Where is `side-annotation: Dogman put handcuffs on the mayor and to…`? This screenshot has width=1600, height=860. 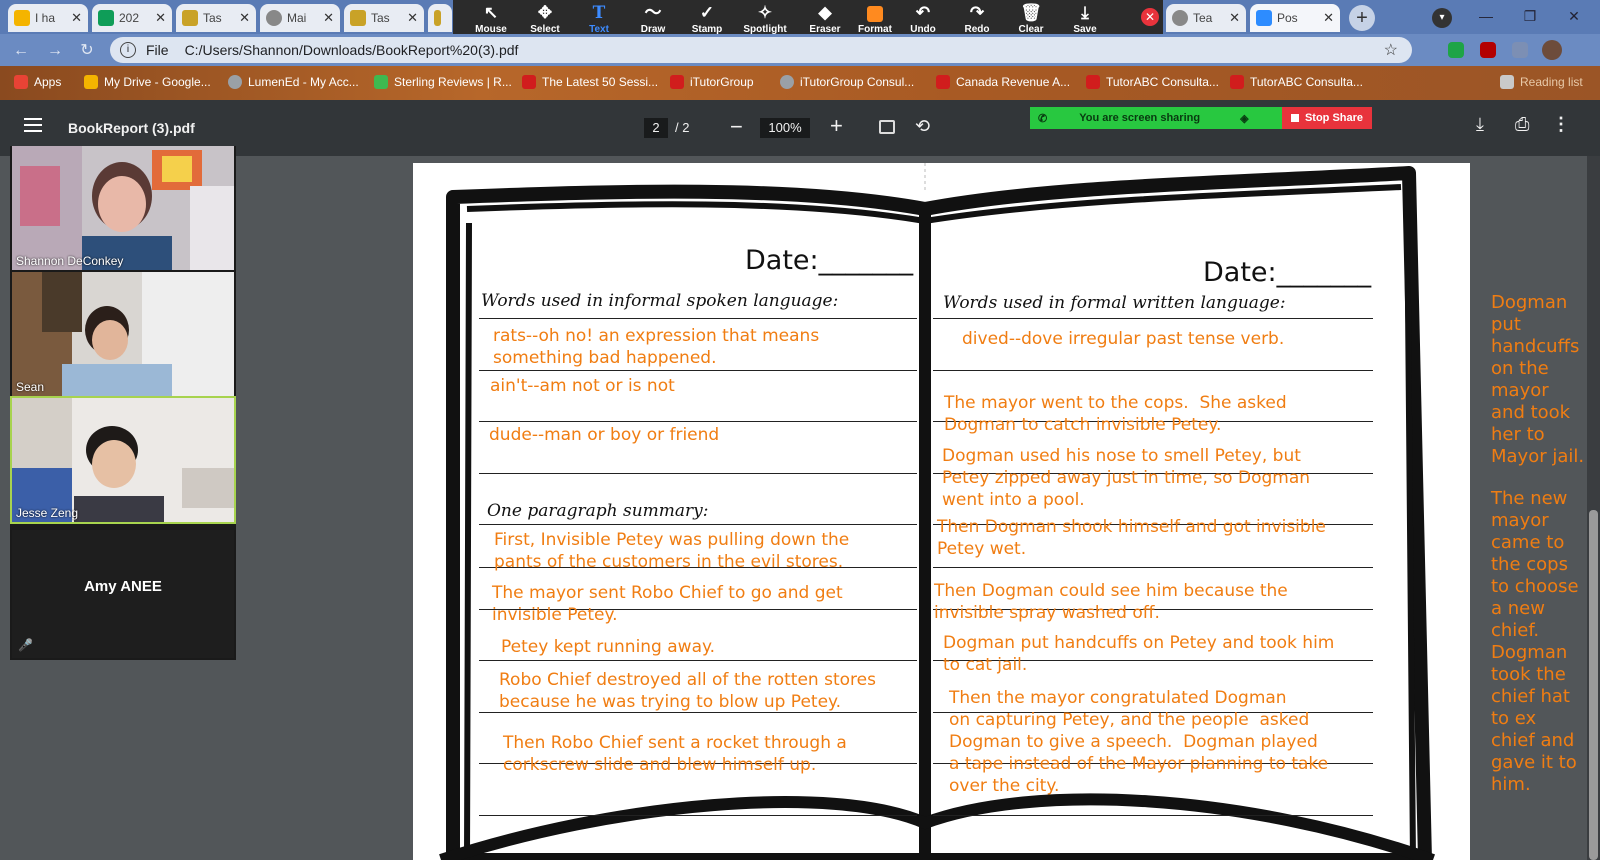
side-annotation: Dogman put handcuffs on the mayor and to… is located at coordinates (1538, 554).